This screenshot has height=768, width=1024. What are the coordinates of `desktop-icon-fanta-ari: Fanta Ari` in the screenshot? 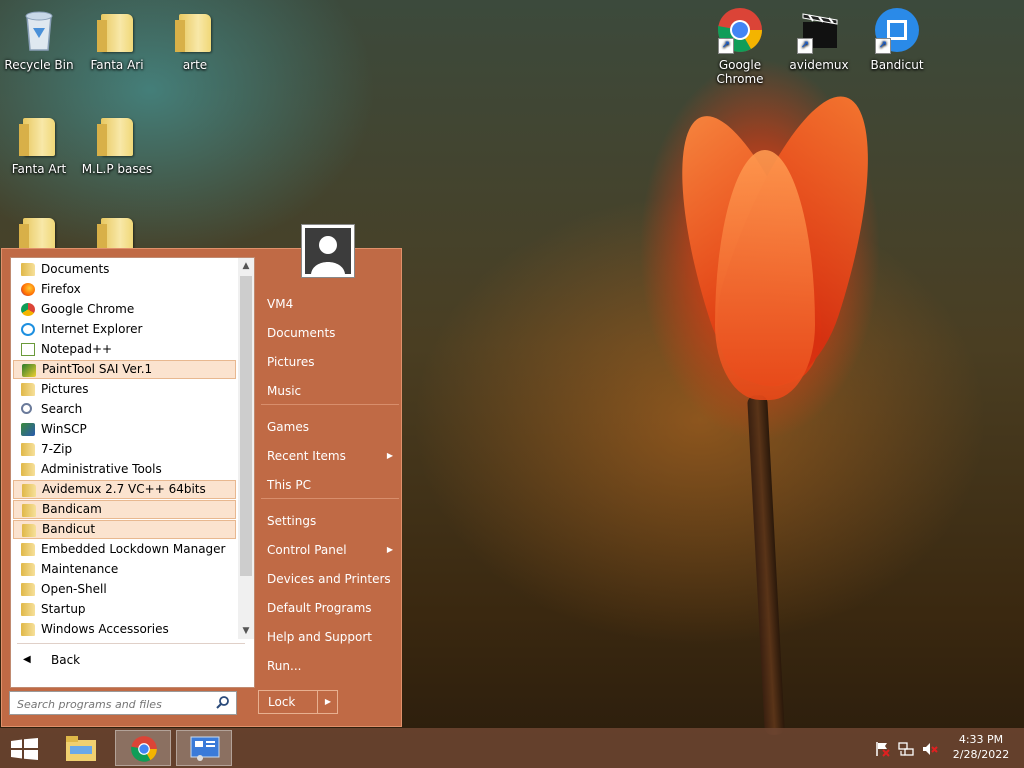 It's located at (117, 39).